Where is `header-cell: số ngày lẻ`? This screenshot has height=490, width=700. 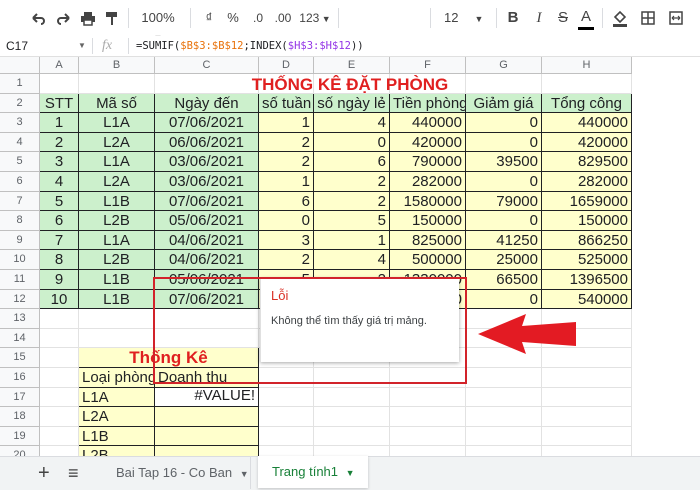 header-cell: số ngày lẻ is located at coordinates (352, 103).